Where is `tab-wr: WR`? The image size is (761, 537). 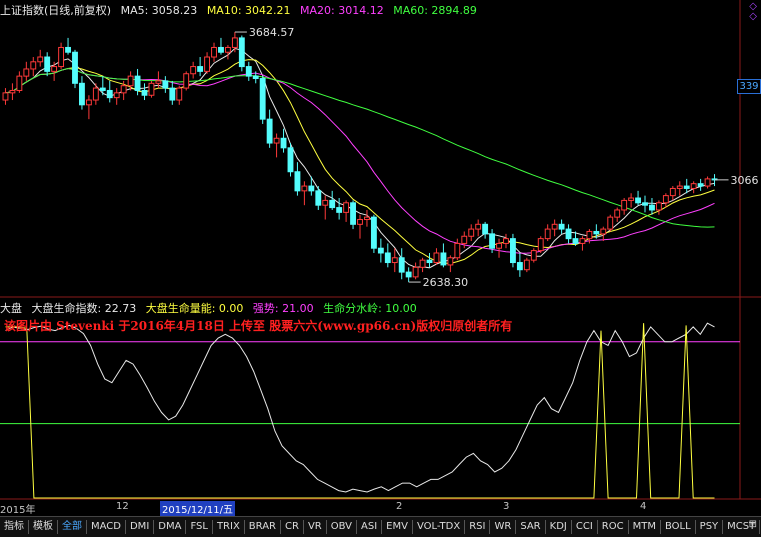 tab-wr: WR is located at coordinates (503, 527).